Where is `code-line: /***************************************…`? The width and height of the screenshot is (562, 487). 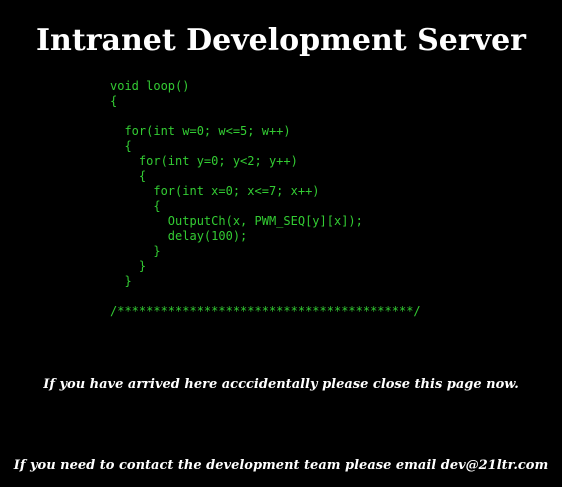
code-line: /***************************************… is located at coordinates (265, 311).